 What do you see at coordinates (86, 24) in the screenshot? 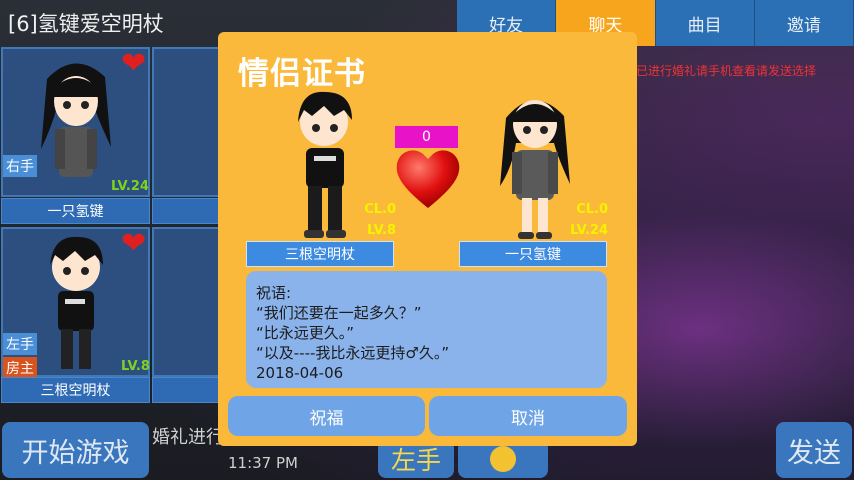
I see `room-title: [6]氢键爱空明杖` at bounding box center [86, 24].